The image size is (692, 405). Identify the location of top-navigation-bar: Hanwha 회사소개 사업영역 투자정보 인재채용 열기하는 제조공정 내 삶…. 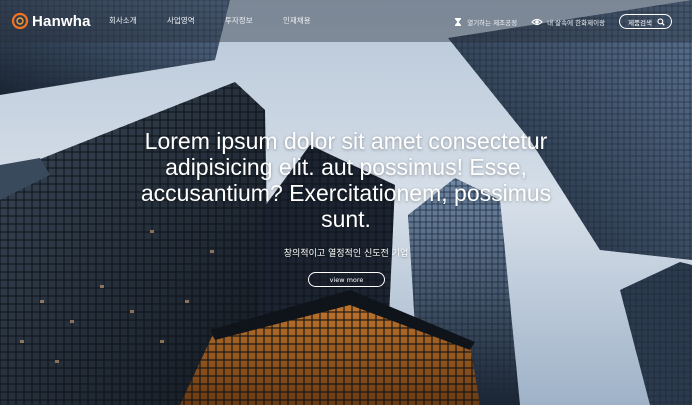
(346, 21).